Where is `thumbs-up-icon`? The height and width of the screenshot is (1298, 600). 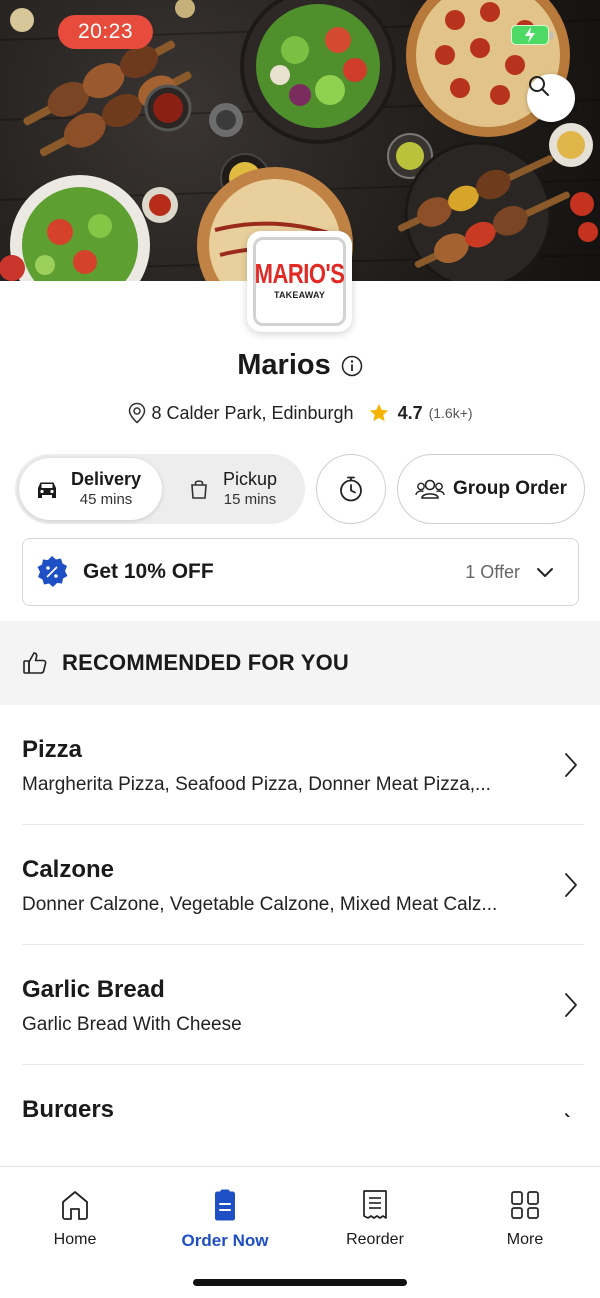 thumbs-up-icon is located at coordinates (35, 663).